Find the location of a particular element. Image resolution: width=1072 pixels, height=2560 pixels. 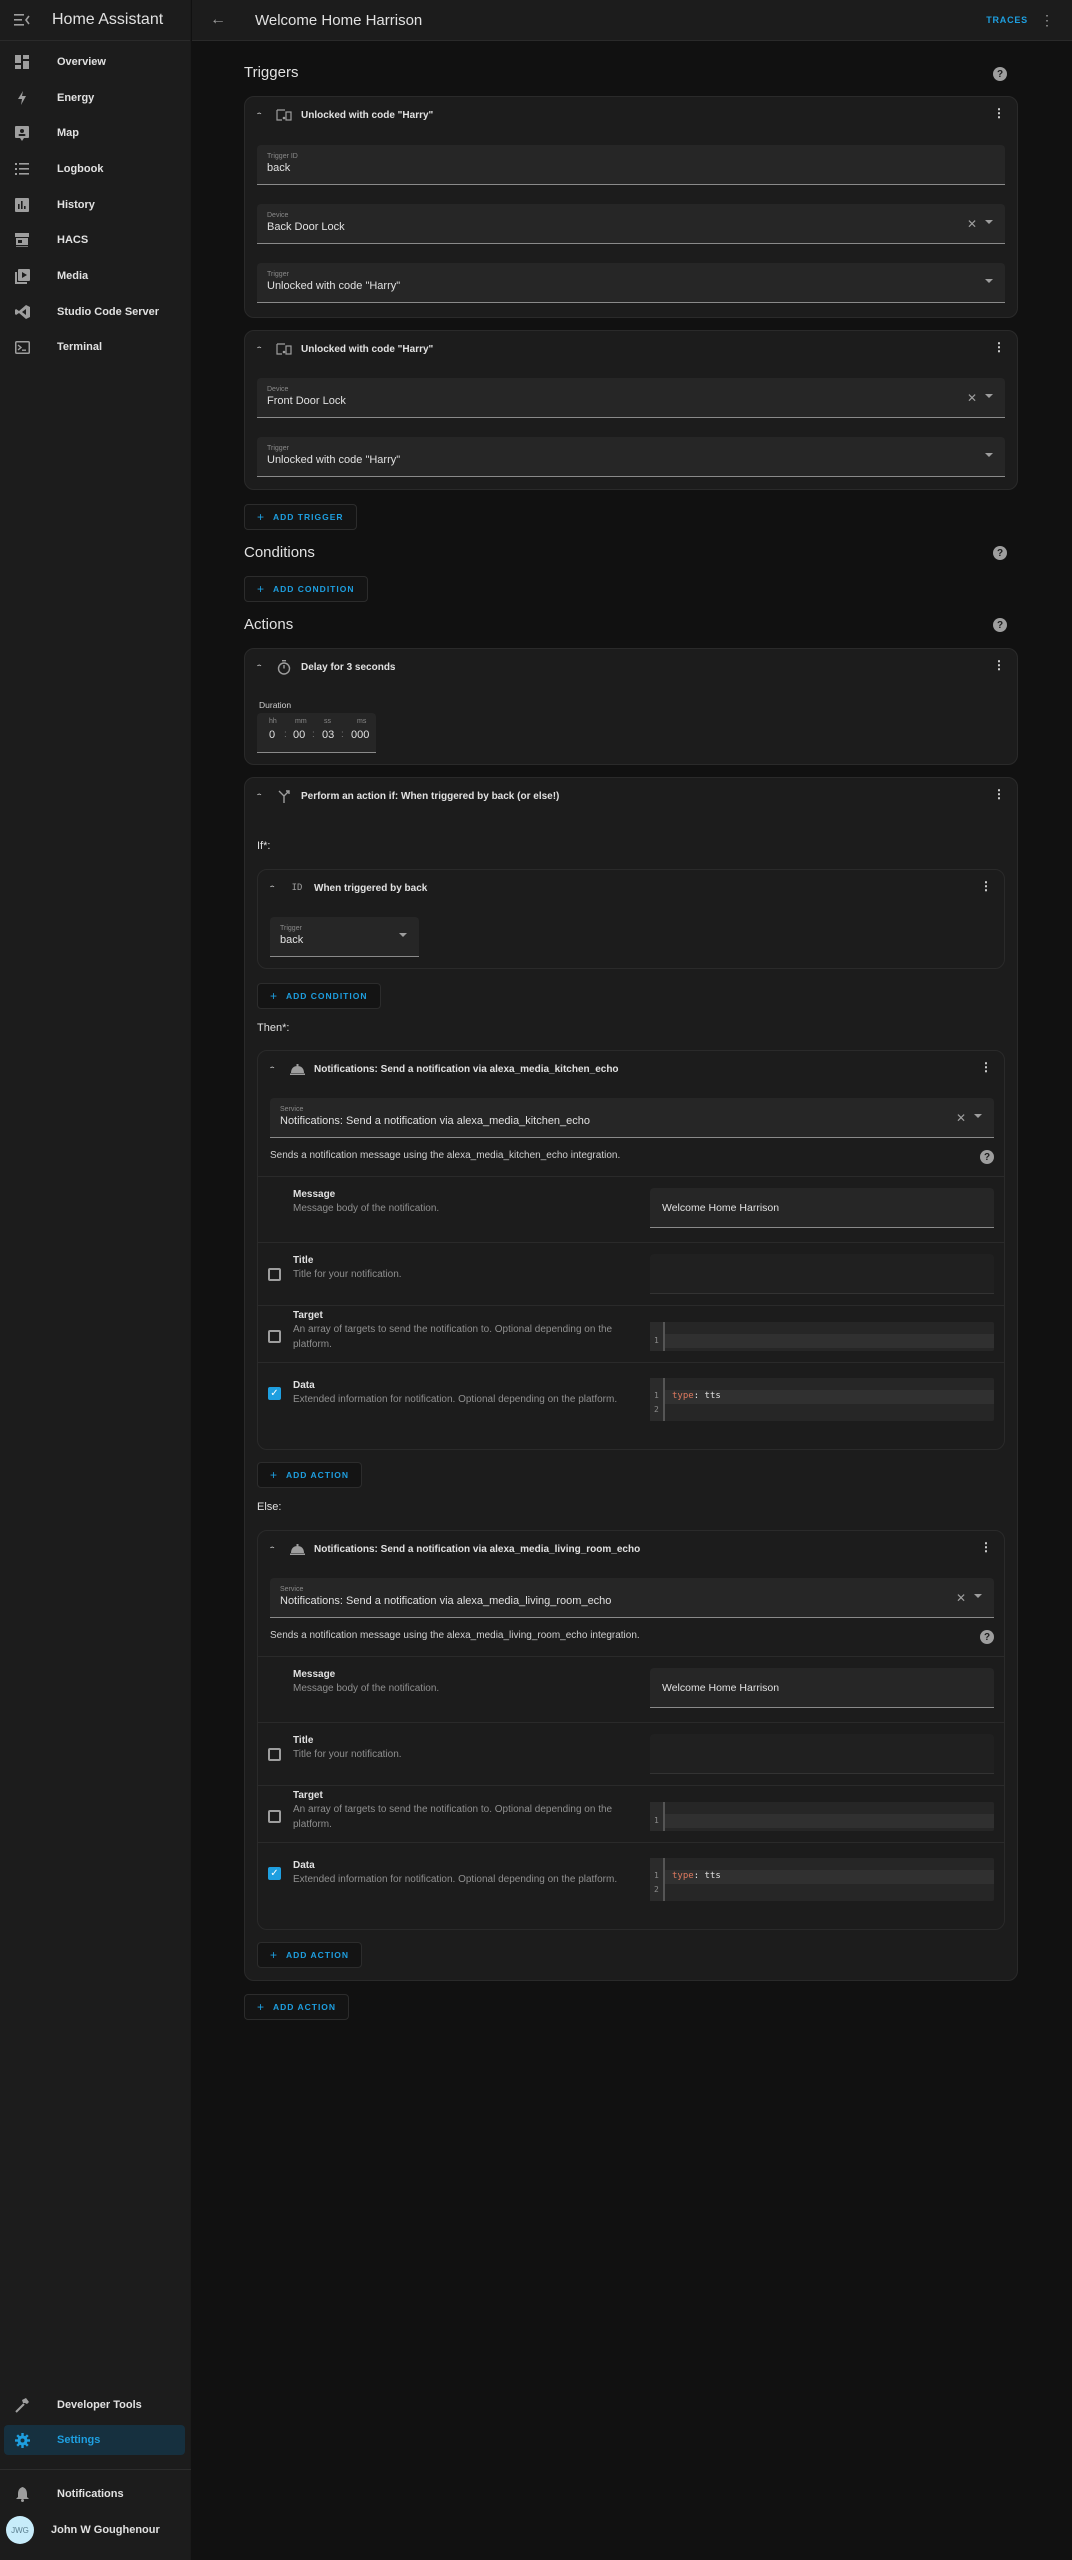

minutes-value: 00 is located at coordinates (299, 735).